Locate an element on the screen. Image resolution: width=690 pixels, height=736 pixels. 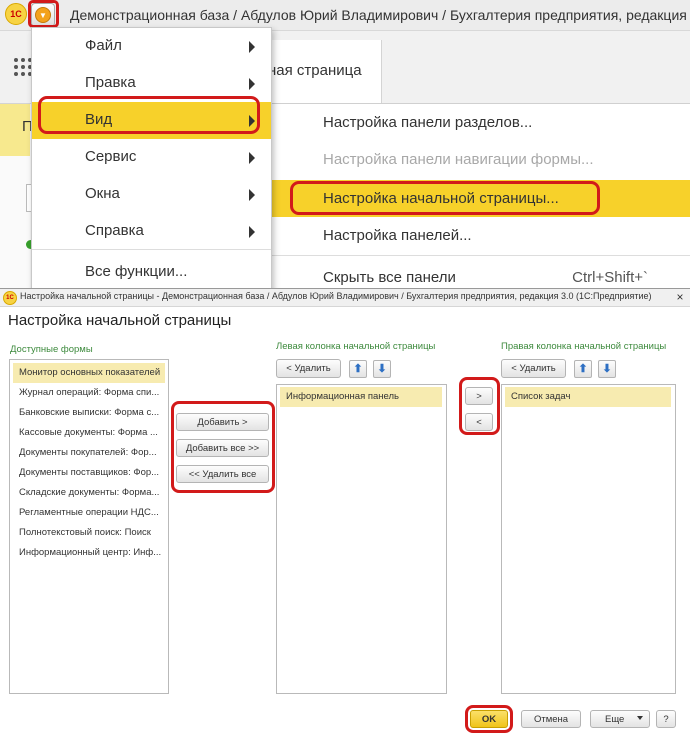
list-item: Список задач is located at coordinates (588, 397).